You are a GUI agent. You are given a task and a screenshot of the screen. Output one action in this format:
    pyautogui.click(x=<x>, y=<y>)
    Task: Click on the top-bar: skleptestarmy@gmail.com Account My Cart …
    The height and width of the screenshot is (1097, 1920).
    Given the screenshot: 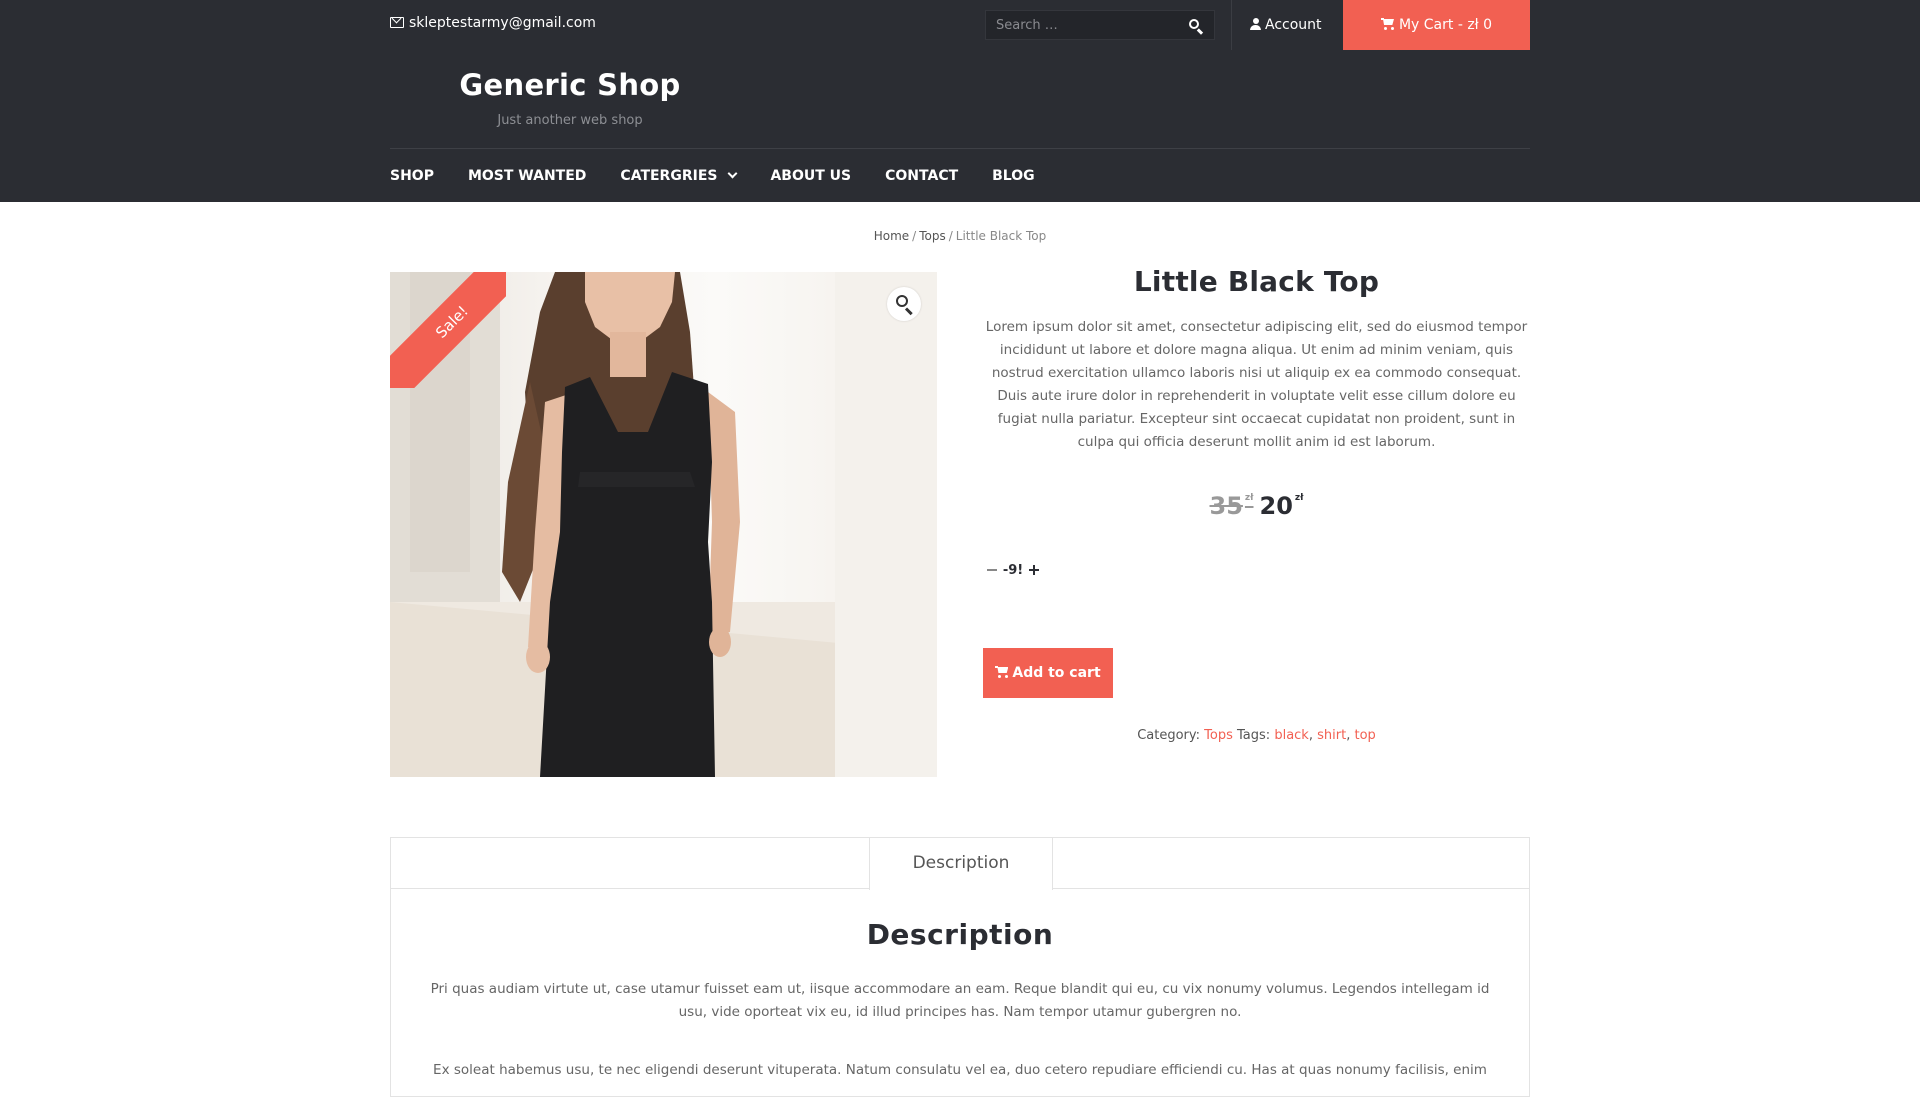 What is the action you would take?
    pyautogui.click(x=960, y=25)
    